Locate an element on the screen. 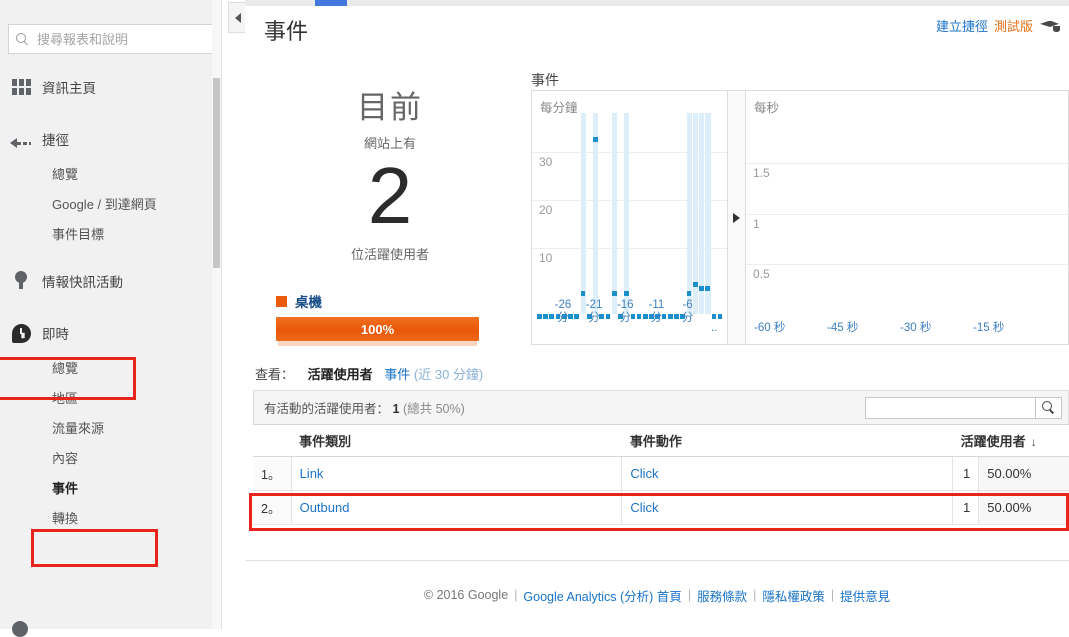  sidebar-item-shortcuts: 捷徑 is located at coordinates (110, 139).